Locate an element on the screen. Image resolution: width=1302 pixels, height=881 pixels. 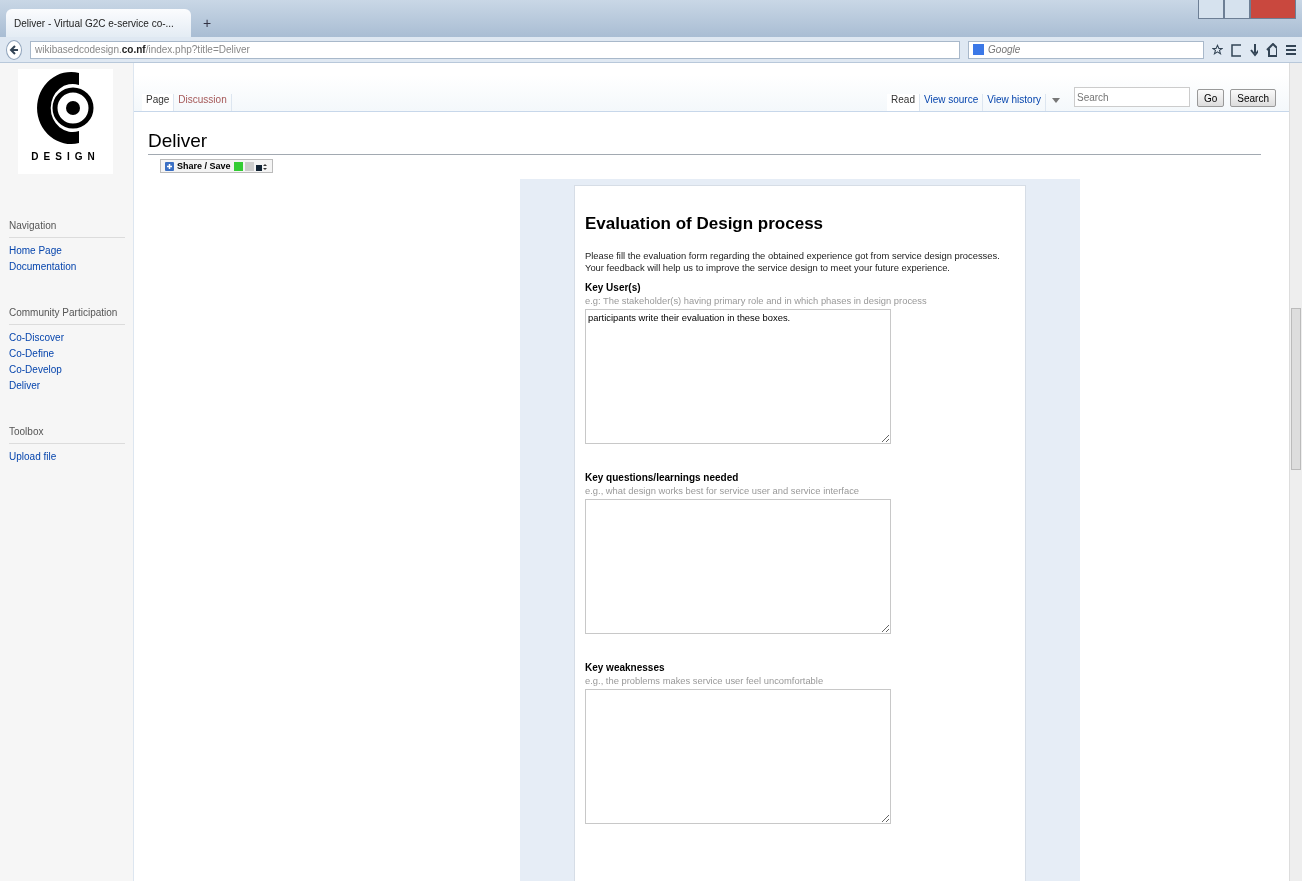
search-field: Search is located at coordinates (1131, 97).